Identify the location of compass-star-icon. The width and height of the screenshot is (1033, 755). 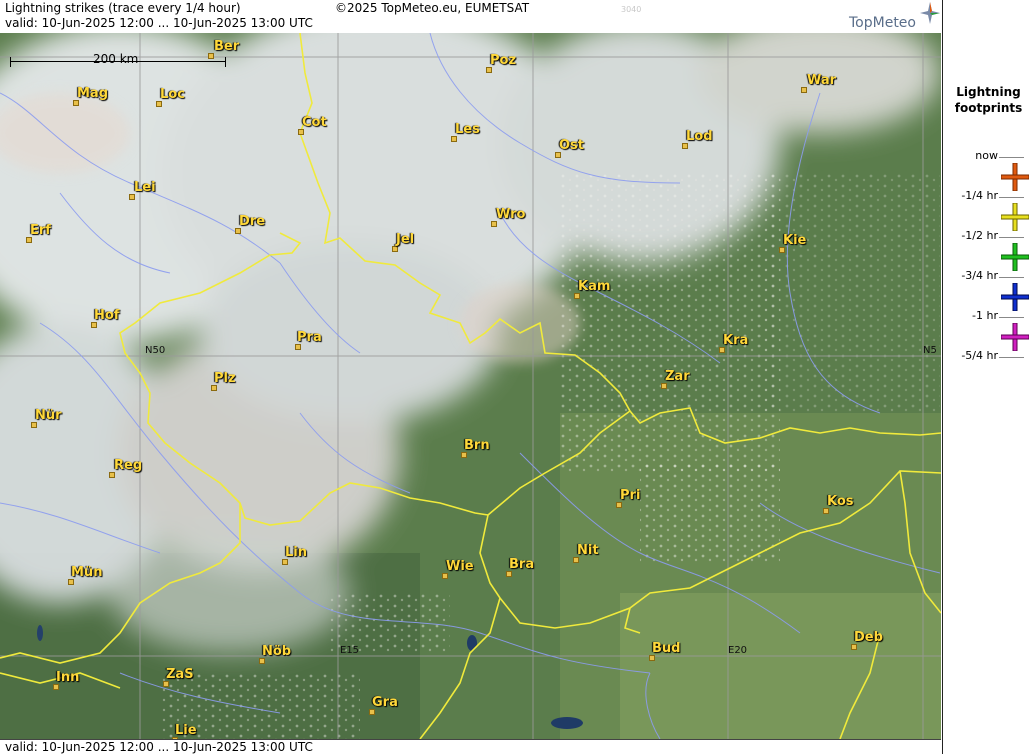
(930, 13).